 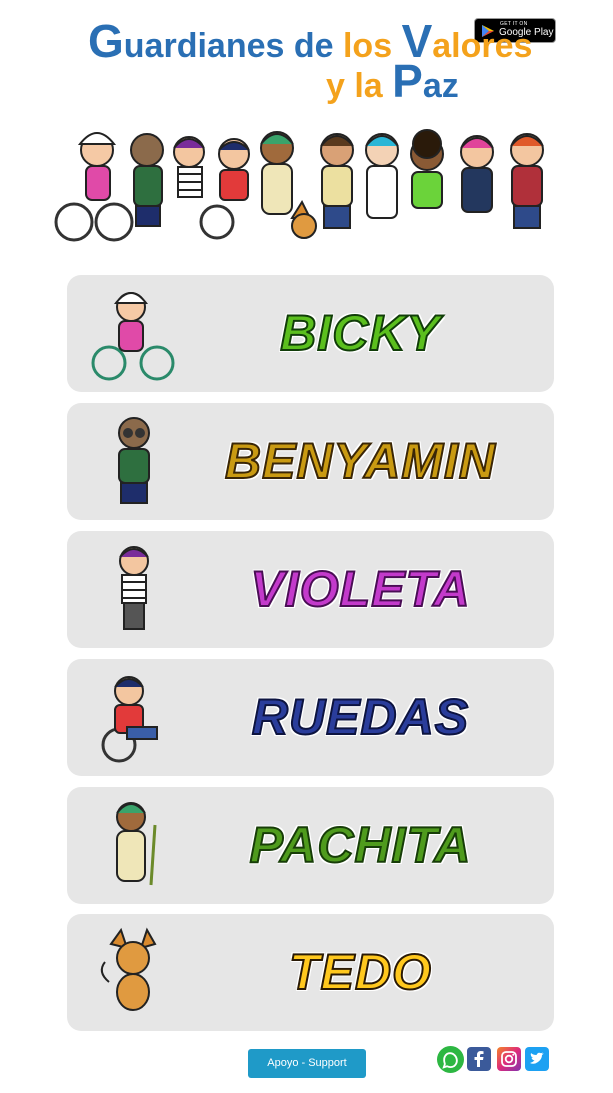 What do you see at coordinates (106, 41) in the screenshot?
I see `title-letter: G` at bounding box center [106, 41].